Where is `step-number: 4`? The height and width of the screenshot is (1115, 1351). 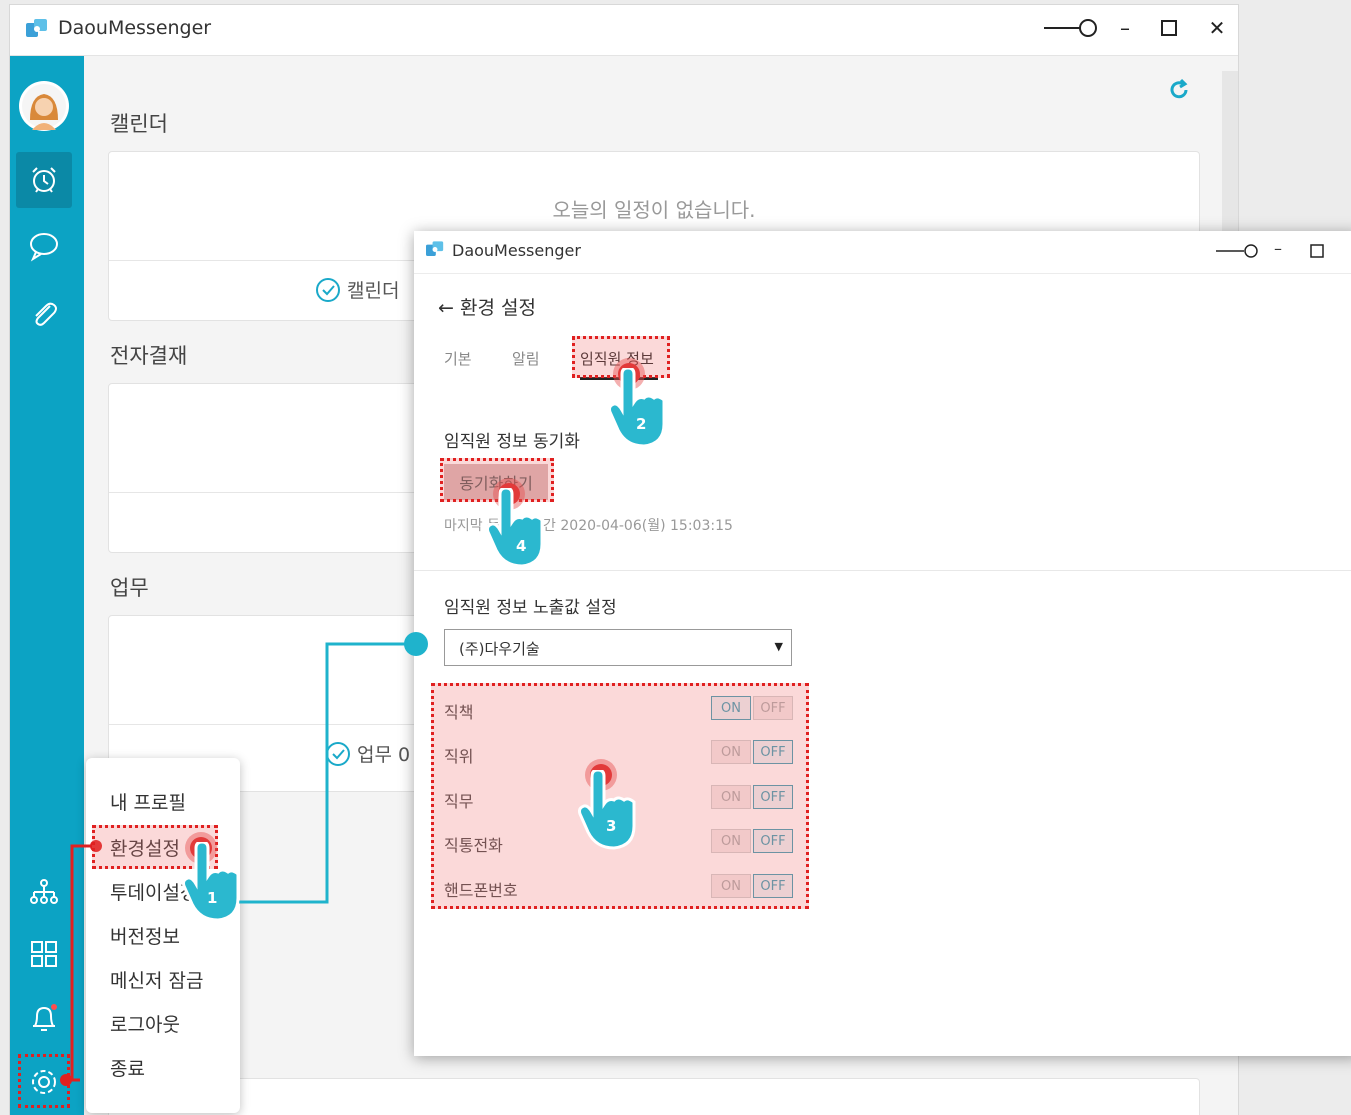 step-number: 4 is located at coordinates (521, 546).